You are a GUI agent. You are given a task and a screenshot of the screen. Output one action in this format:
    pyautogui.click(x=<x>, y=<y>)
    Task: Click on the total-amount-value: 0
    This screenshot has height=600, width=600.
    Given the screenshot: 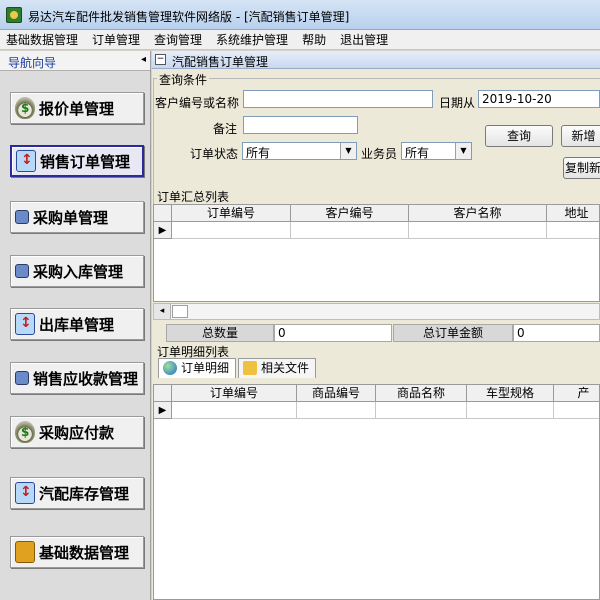 What is the action you would take?
    pyautogui.click(x=556, y=333)
    